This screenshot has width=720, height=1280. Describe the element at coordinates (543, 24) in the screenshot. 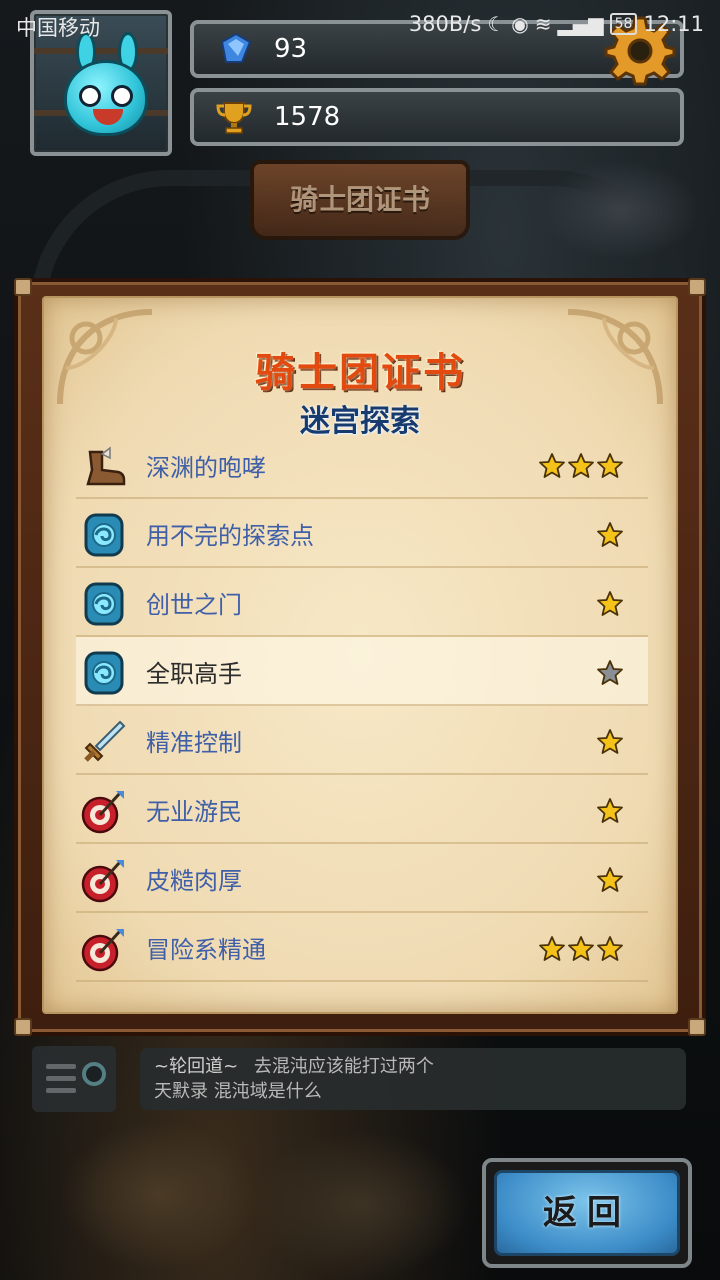

I see `wifi-icon: ≋` at that location.